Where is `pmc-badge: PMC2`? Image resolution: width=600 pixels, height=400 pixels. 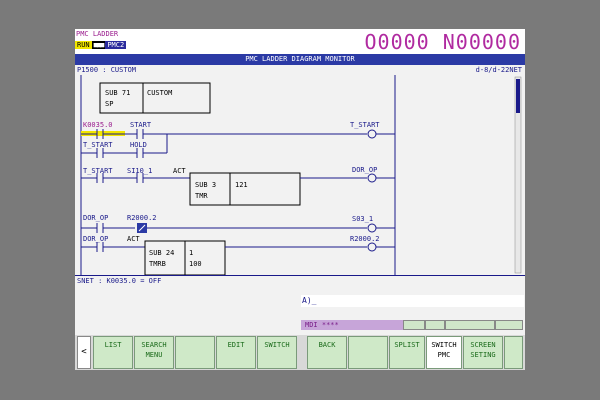
pmc-badge: PMC2 is located at coordinates (116, 45).